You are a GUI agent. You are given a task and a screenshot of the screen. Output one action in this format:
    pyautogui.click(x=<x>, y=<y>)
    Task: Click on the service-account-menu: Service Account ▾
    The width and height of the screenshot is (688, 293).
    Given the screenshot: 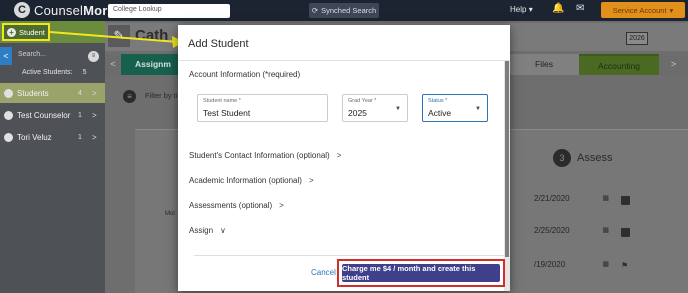 What is the action you would take?
    pyautogui.click(x=643, y=10)
    